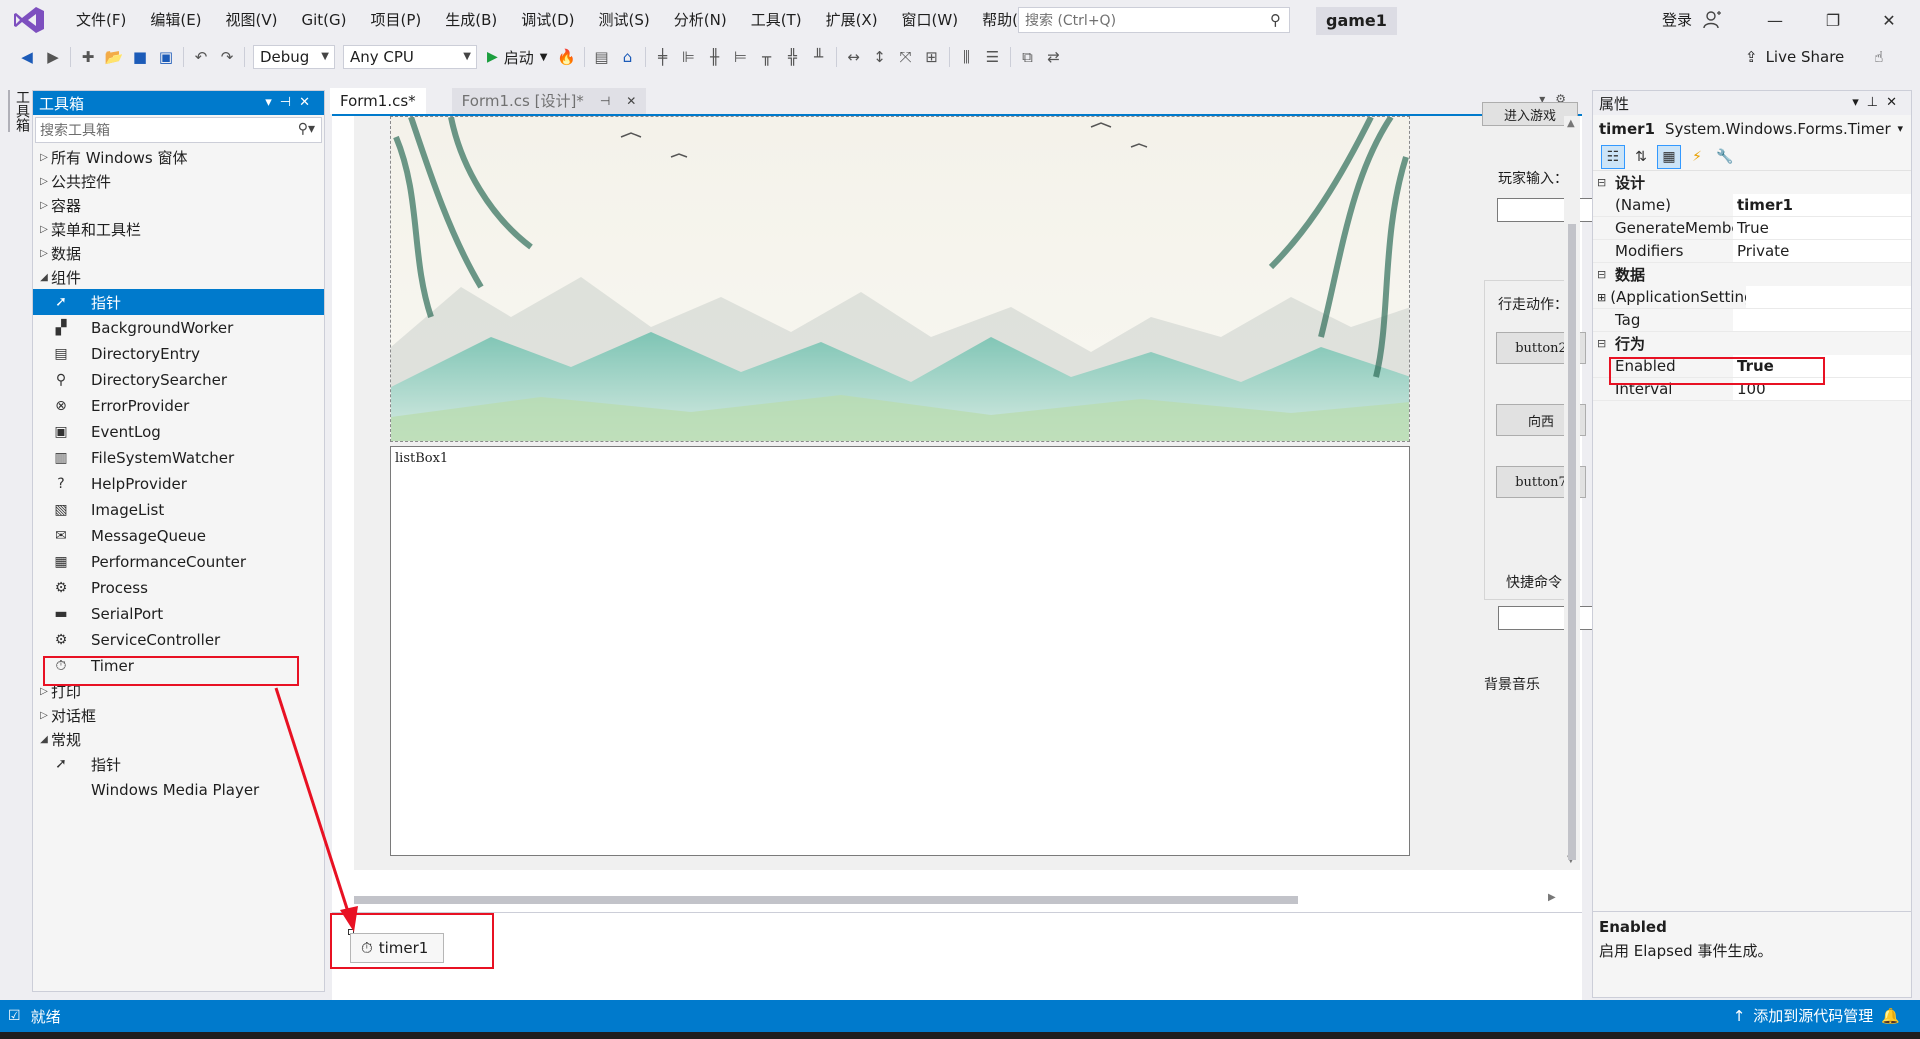 This screenshot has width=1920, height=1039. Describe the element at coordinates (378, 101) in the screenshot. I see `tab-form1-cs: Form1.cs*` at that location.